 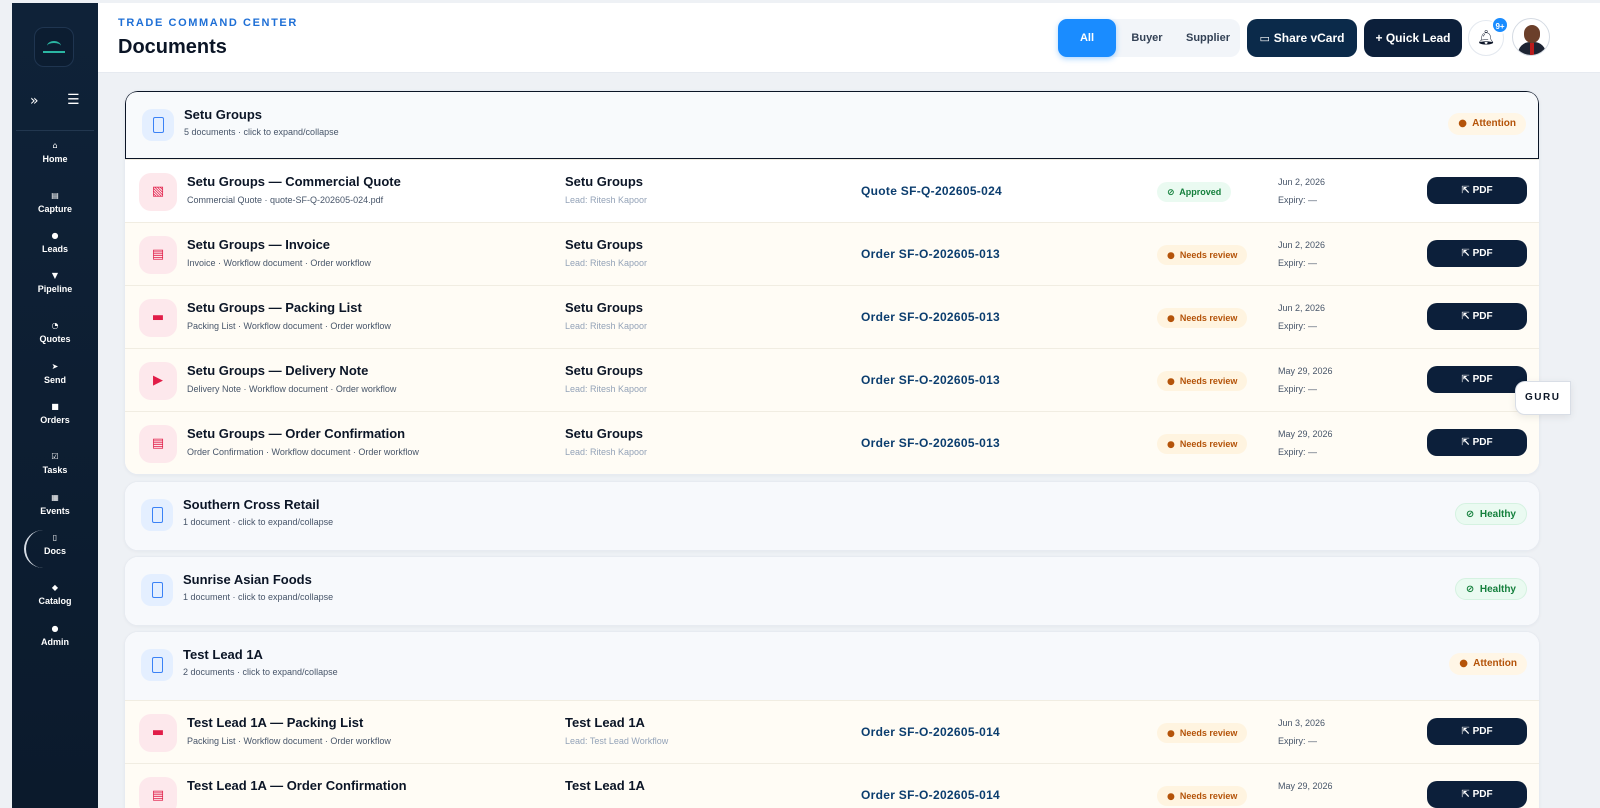 I want to click on sidebar-item-label: Quotes, so click(x=55, y=339).